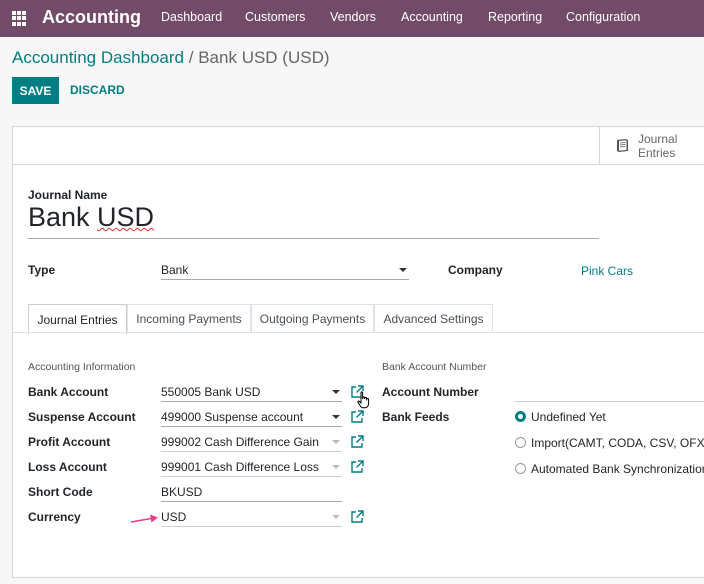 Image resolution: width=704 pixels, height=584 pixels. I want to click on bank-feeds-radio-automated, so click(520, 468).